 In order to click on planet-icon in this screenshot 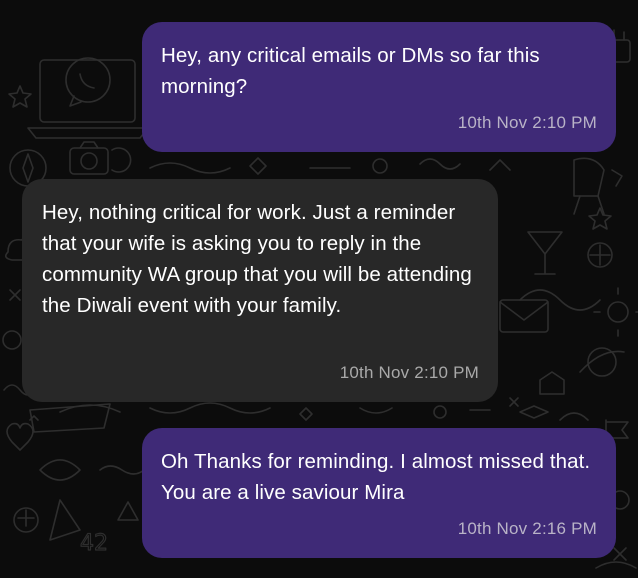, I will do `click(602, 362)`.